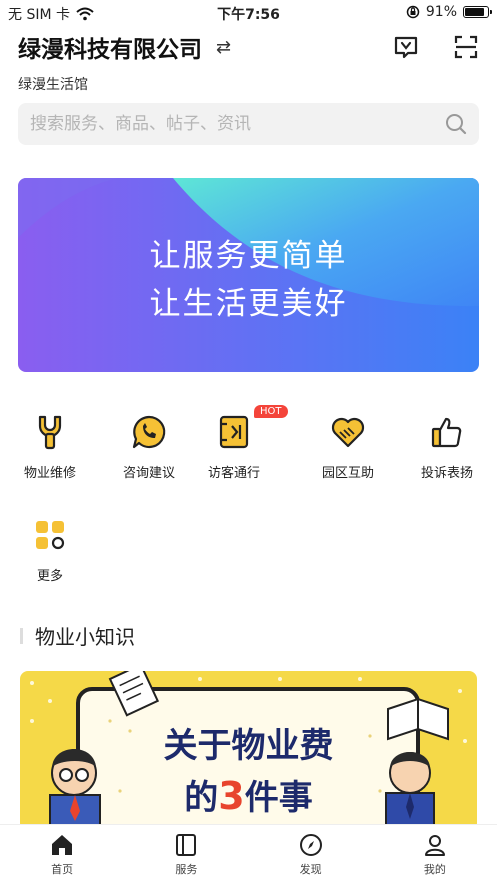 This screenshot has width=497, height=883. Describe the element at coordinates (201, 798) in the screenshot. I see `article-title-prefix: 的` at that location.